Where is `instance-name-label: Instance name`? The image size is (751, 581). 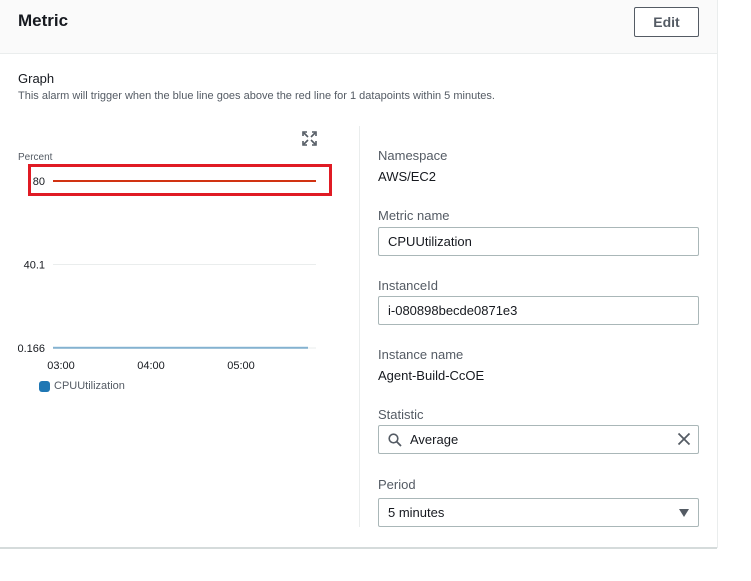 instance-name-label: Instance name is located at coordinates (421, 354).